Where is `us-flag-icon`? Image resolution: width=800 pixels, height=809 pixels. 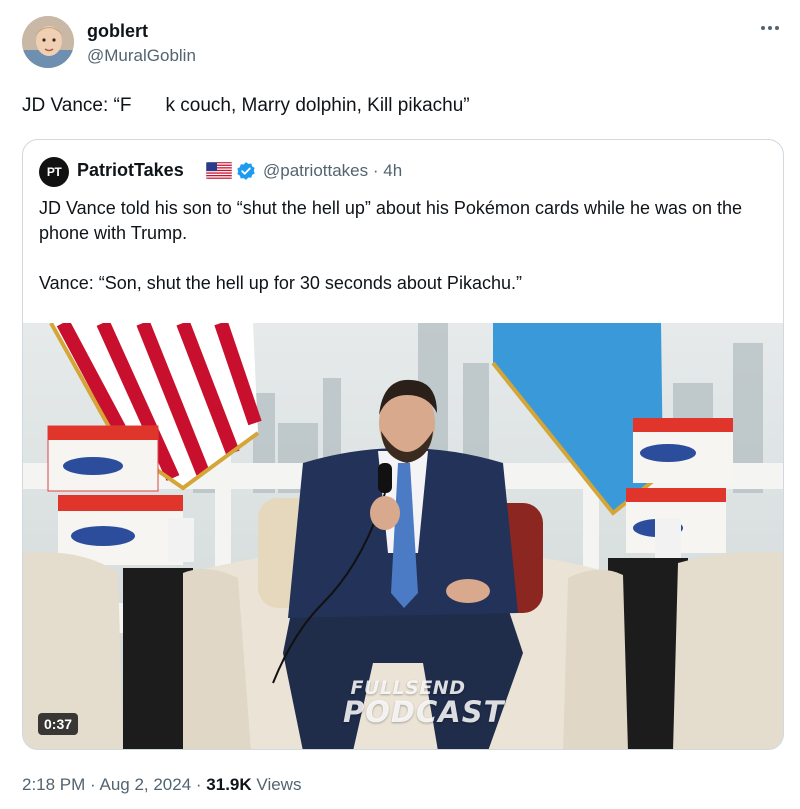 us-flag-icon is located at coordinates (219, 170).